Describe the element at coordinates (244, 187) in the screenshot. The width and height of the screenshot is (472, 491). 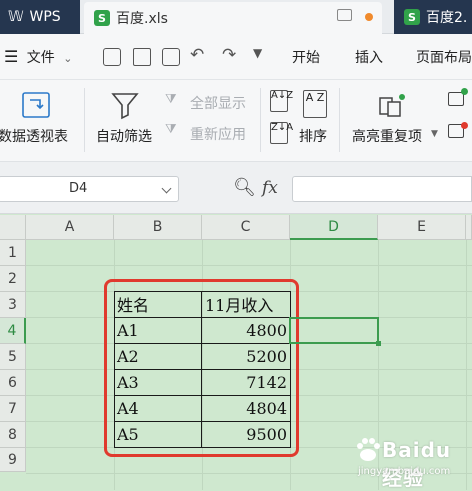
I see `zoom-search-icon: 🔍︎` at that location.